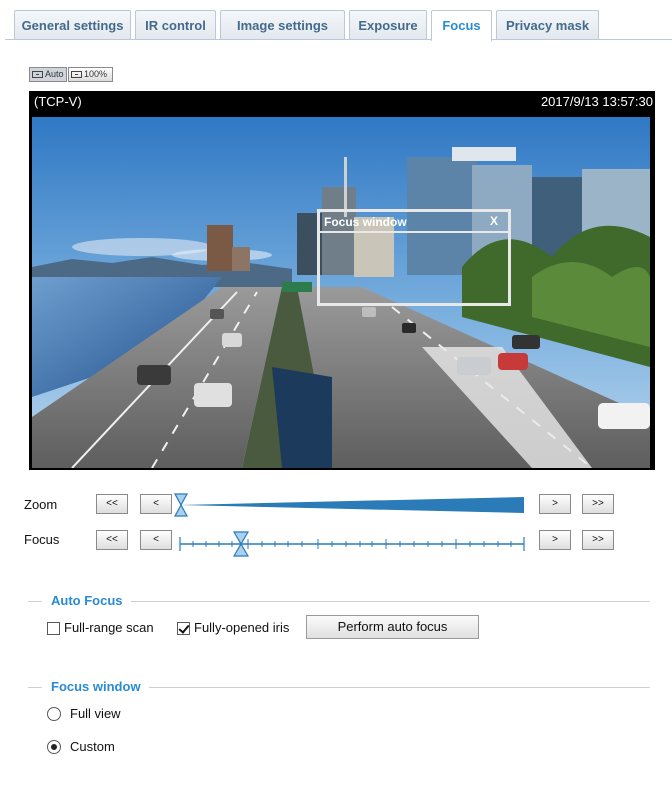 The height and width of the screenshot is (802, 672). Describe the element at coordinates (598, 540) in the screenshot. I see `focus-far-forward-button: >>` at that location.